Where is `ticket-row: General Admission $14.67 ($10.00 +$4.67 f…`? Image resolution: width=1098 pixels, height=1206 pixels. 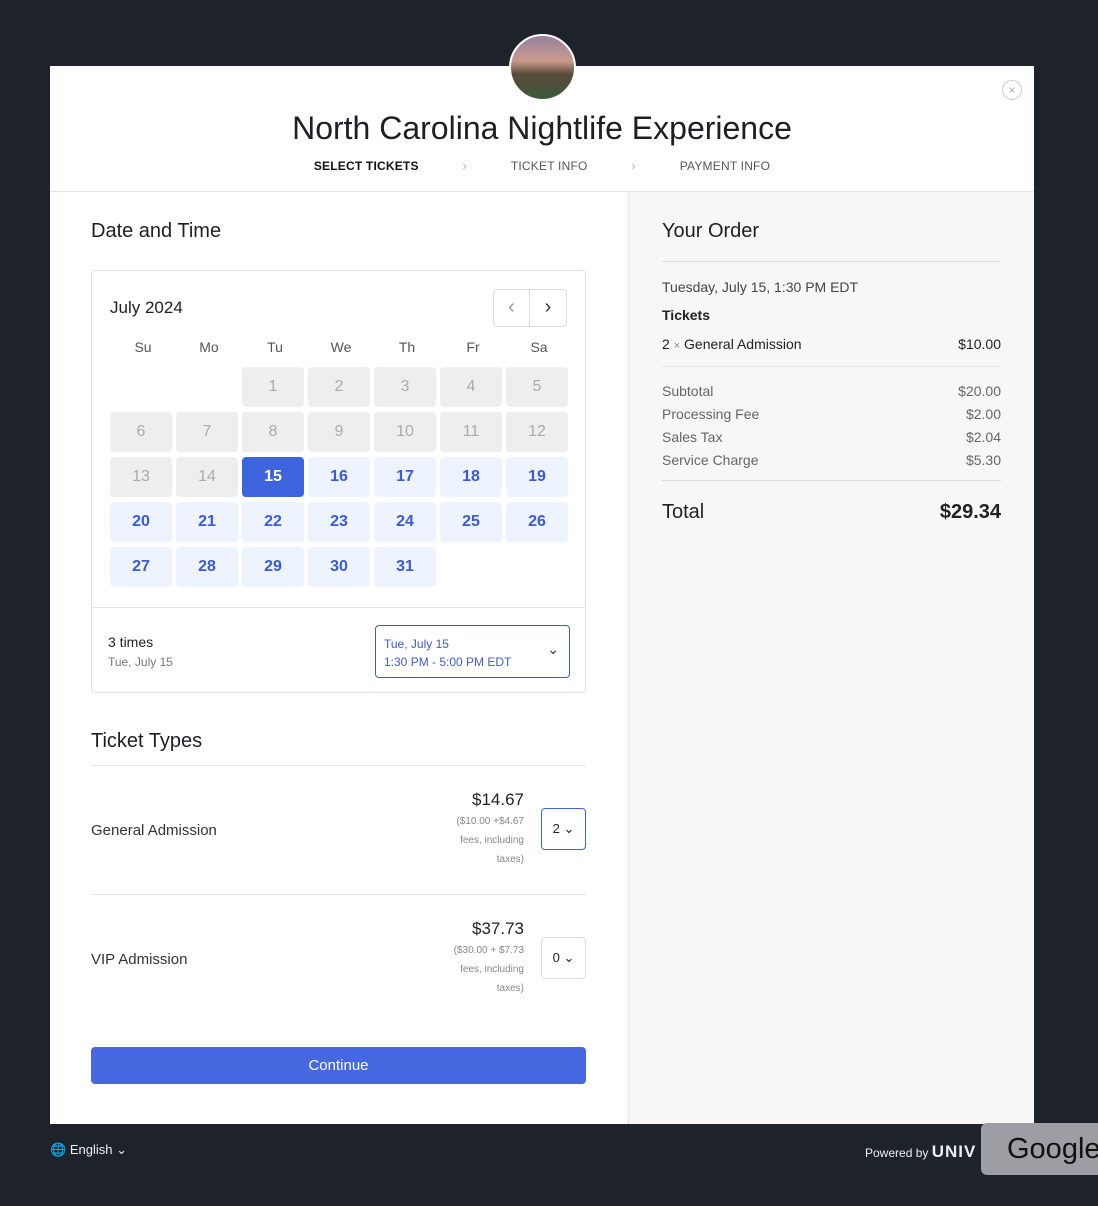 ticket-row: General Admission $14.67 ($10.00 +$4.67 f… is located at coordinates (338, 829).